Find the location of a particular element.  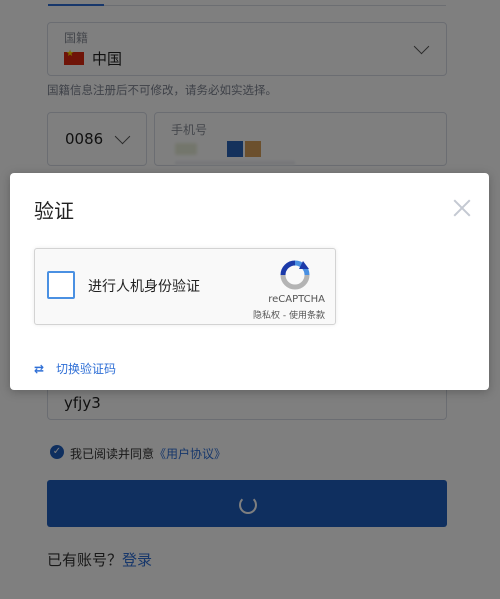

terms-link: 使用条款 is located at coordinates (307, 316).